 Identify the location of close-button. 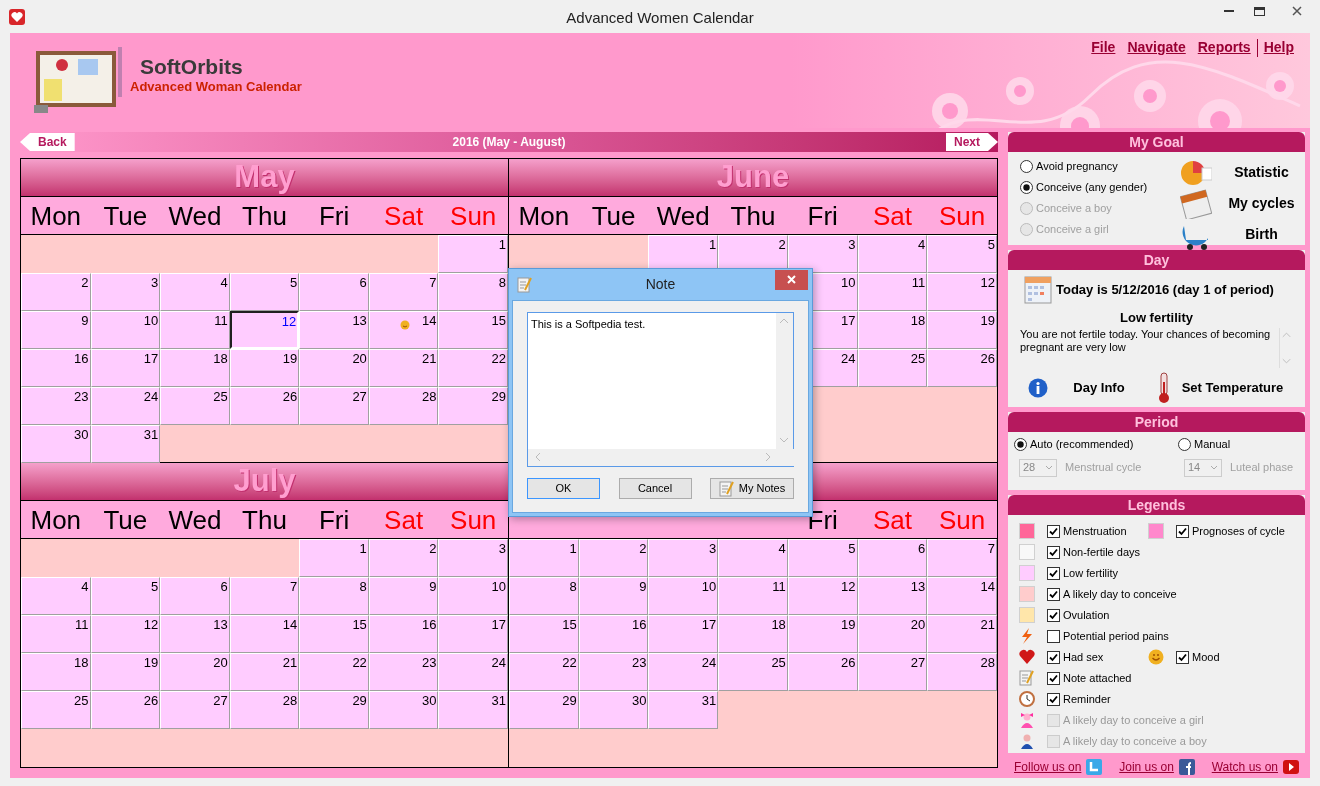
(791, 279).